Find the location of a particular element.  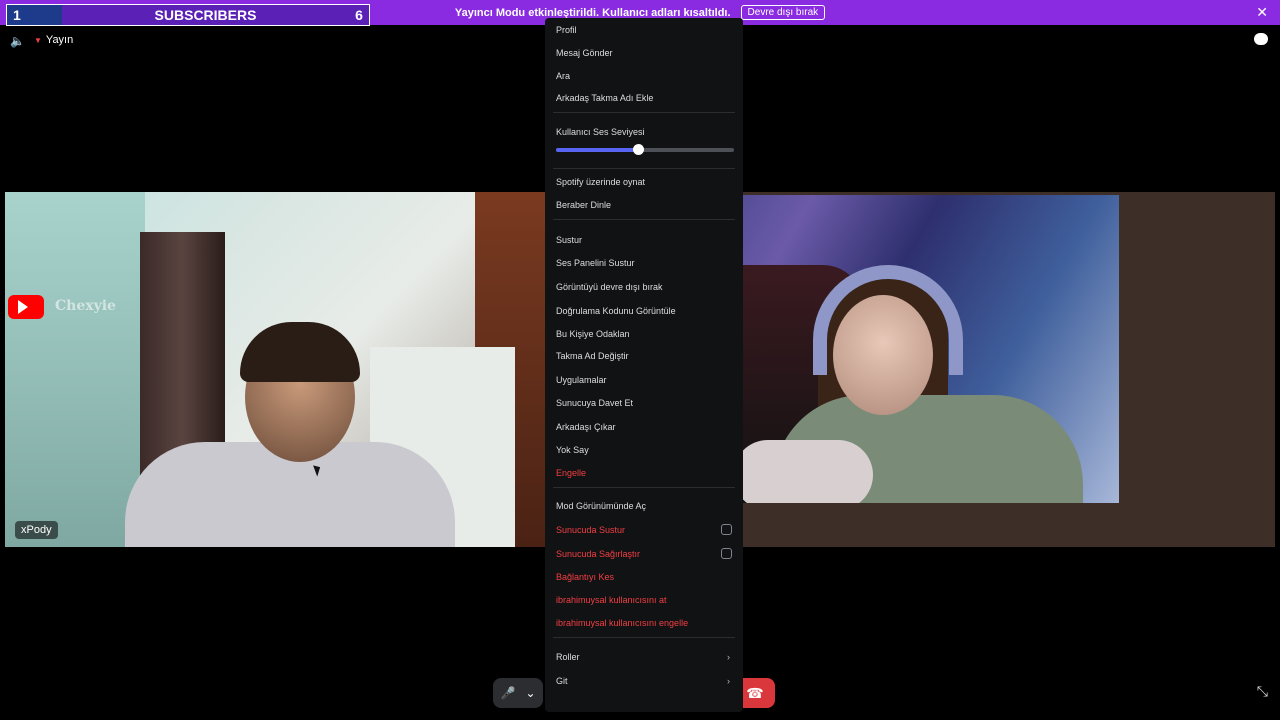

menu-item-disconnect: Bağlantıyı Kes is located at coordinates (646, 577).